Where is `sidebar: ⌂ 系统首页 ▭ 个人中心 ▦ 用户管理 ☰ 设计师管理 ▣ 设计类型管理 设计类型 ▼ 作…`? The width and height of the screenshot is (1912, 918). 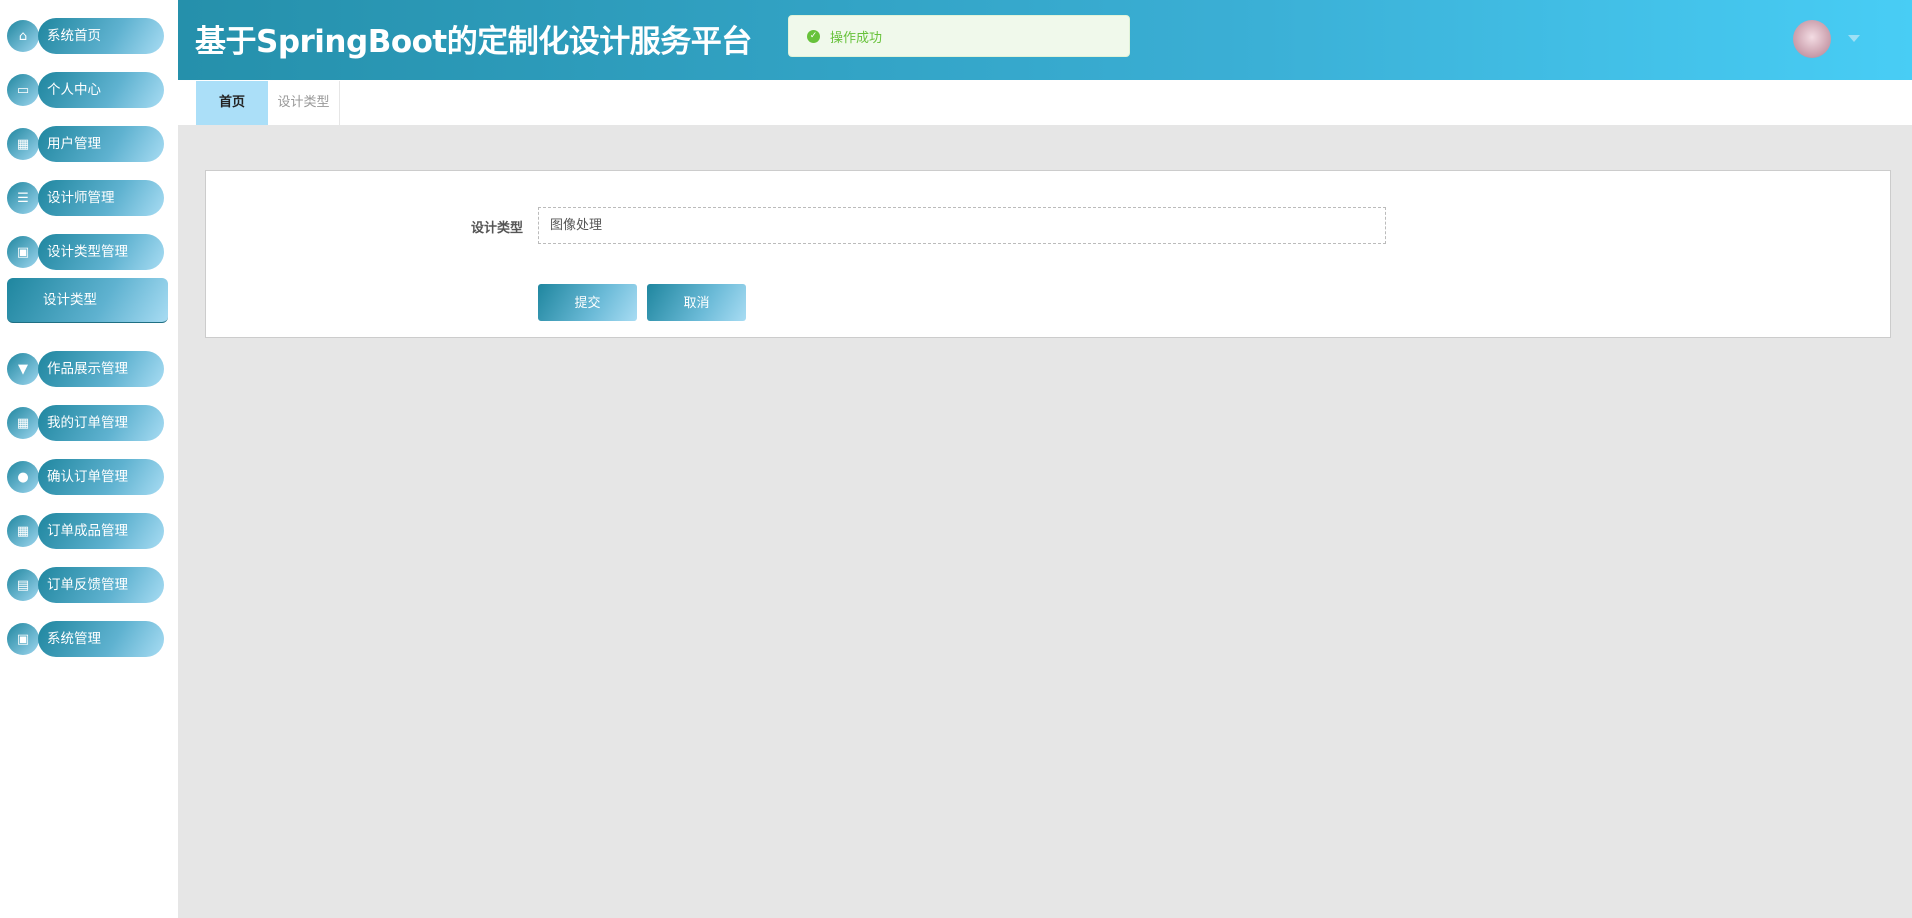
sidebar: ⌂ 系统首页 ▭ 个人中心 ▦ 用户管理 ☰ 设计师管理 ▣ 设计类型管理 设计类型 ▼ 作… is located at coordinates (89, 459).